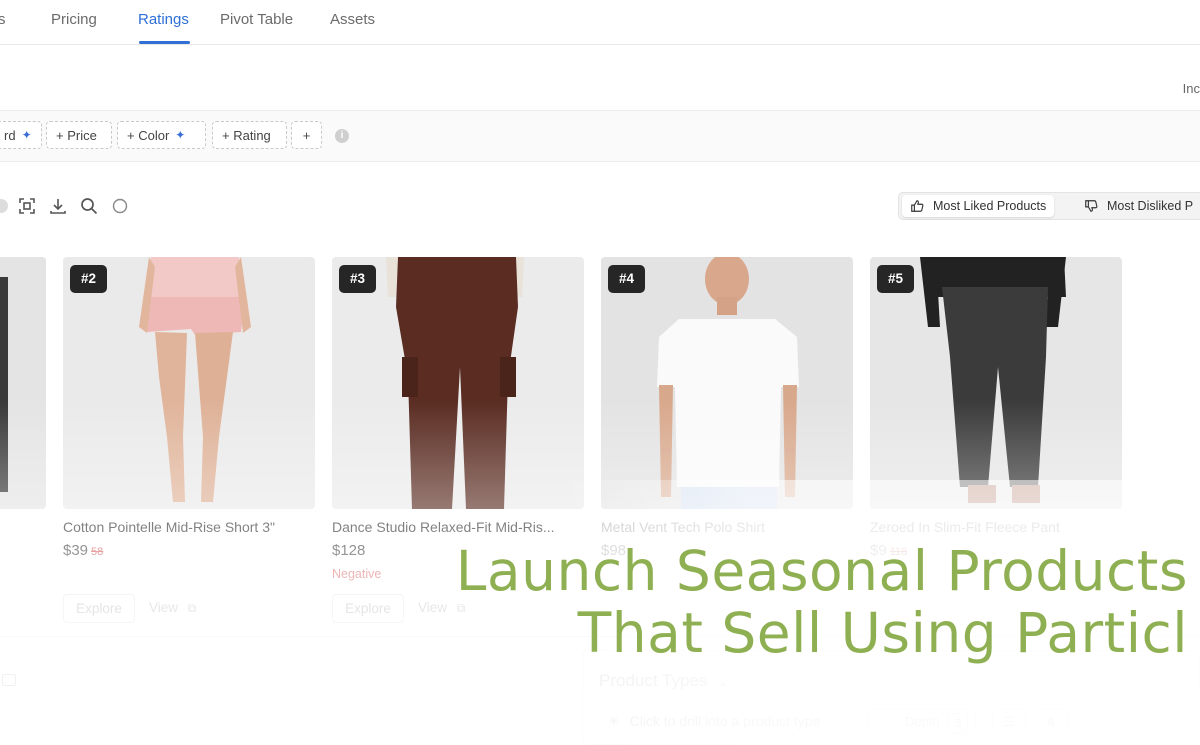  I want to click on product-price: $39 58, so click(83, 550).